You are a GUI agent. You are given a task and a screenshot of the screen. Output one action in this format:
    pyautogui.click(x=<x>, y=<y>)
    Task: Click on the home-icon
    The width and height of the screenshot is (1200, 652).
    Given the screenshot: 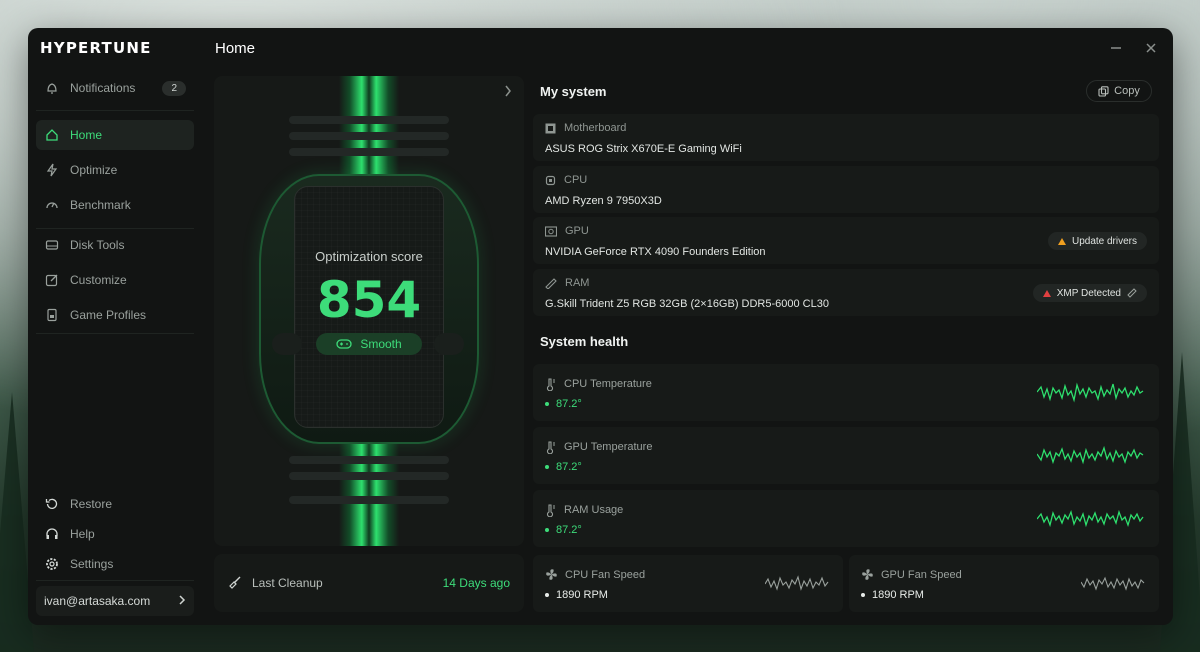 What is the action you would take?
    pyautogui.click(x=52, y=135)
    